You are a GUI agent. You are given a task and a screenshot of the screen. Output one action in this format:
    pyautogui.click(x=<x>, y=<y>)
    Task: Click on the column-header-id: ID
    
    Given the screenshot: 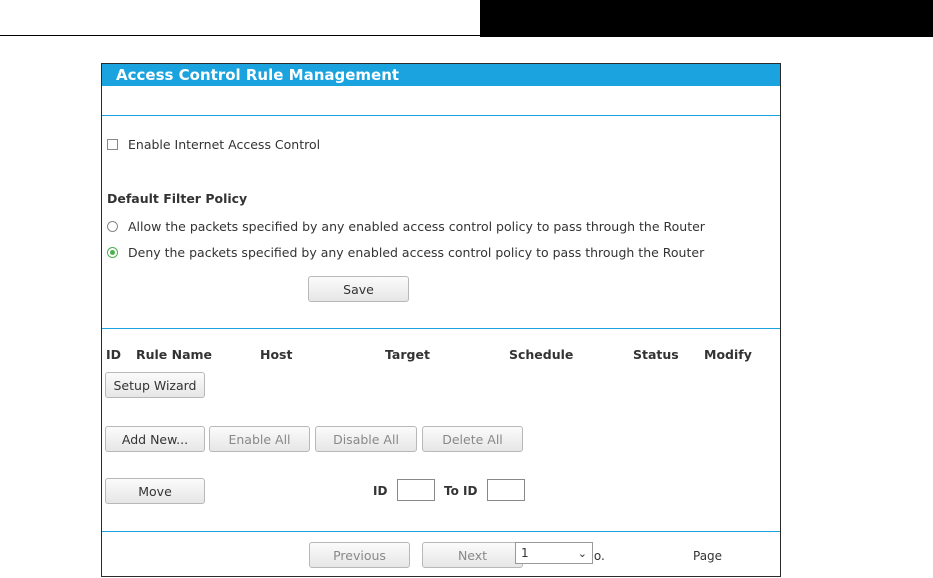 What is the action you would take?
    pyautogui.click(x=114, y=354)
    